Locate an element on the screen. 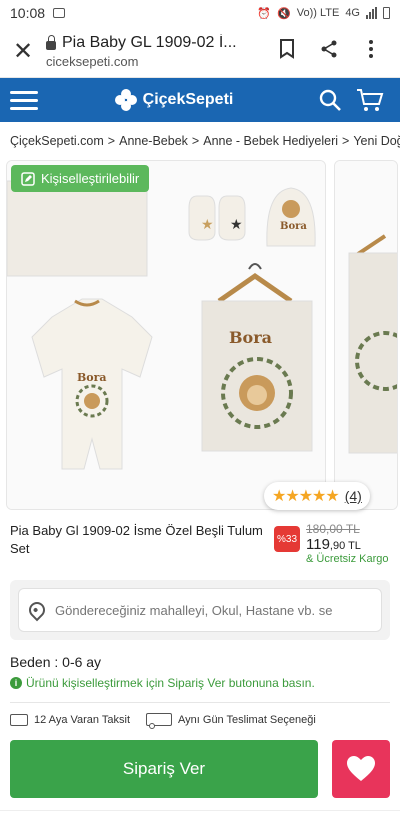 The height and width of the screenshot is (822, 400). favorite-button is located at coordinates (361, 769).